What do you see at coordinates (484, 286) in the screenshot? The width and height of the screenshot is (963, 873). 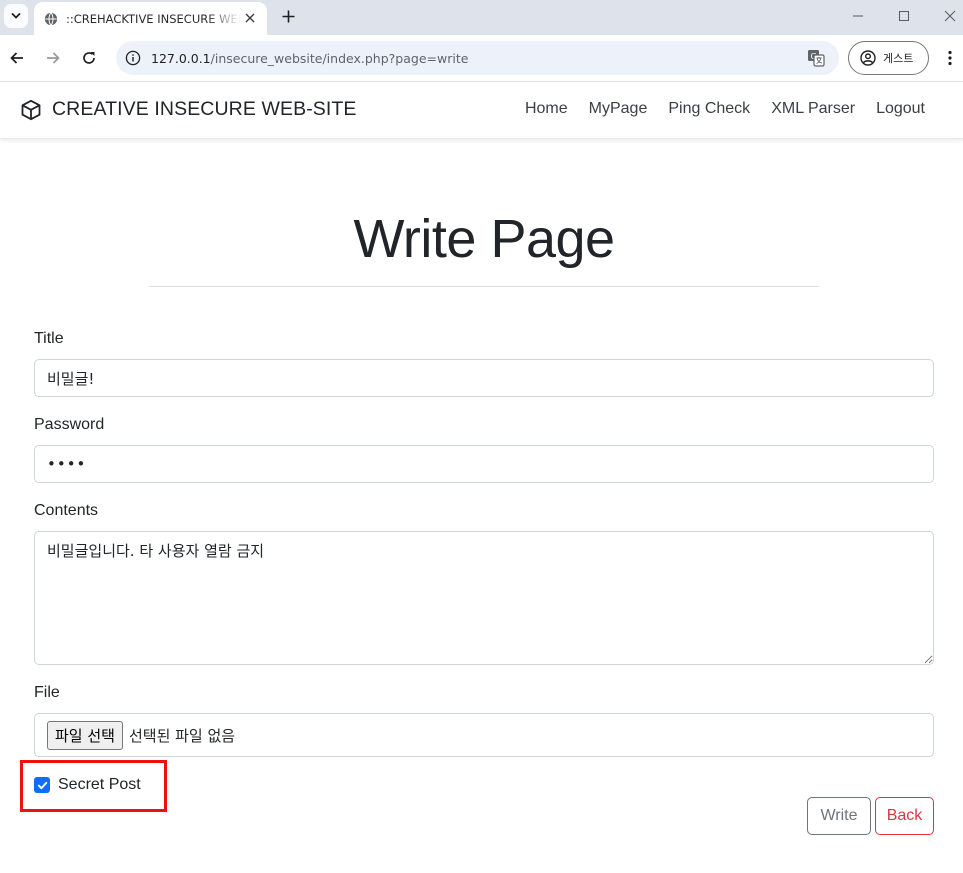 I see `title-divider` at bounding box center [484, 286].